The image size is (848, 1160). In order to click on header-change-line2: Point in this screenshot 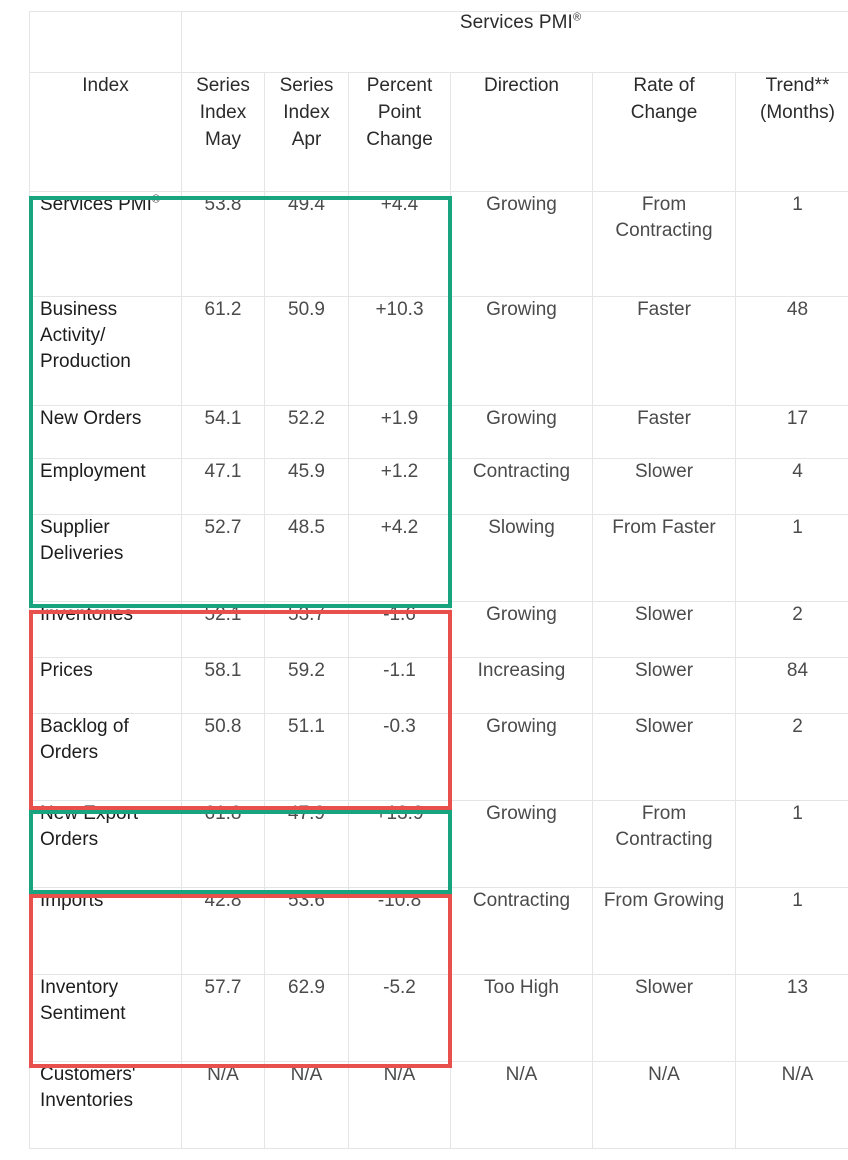, I will do `click(399, 112)`.